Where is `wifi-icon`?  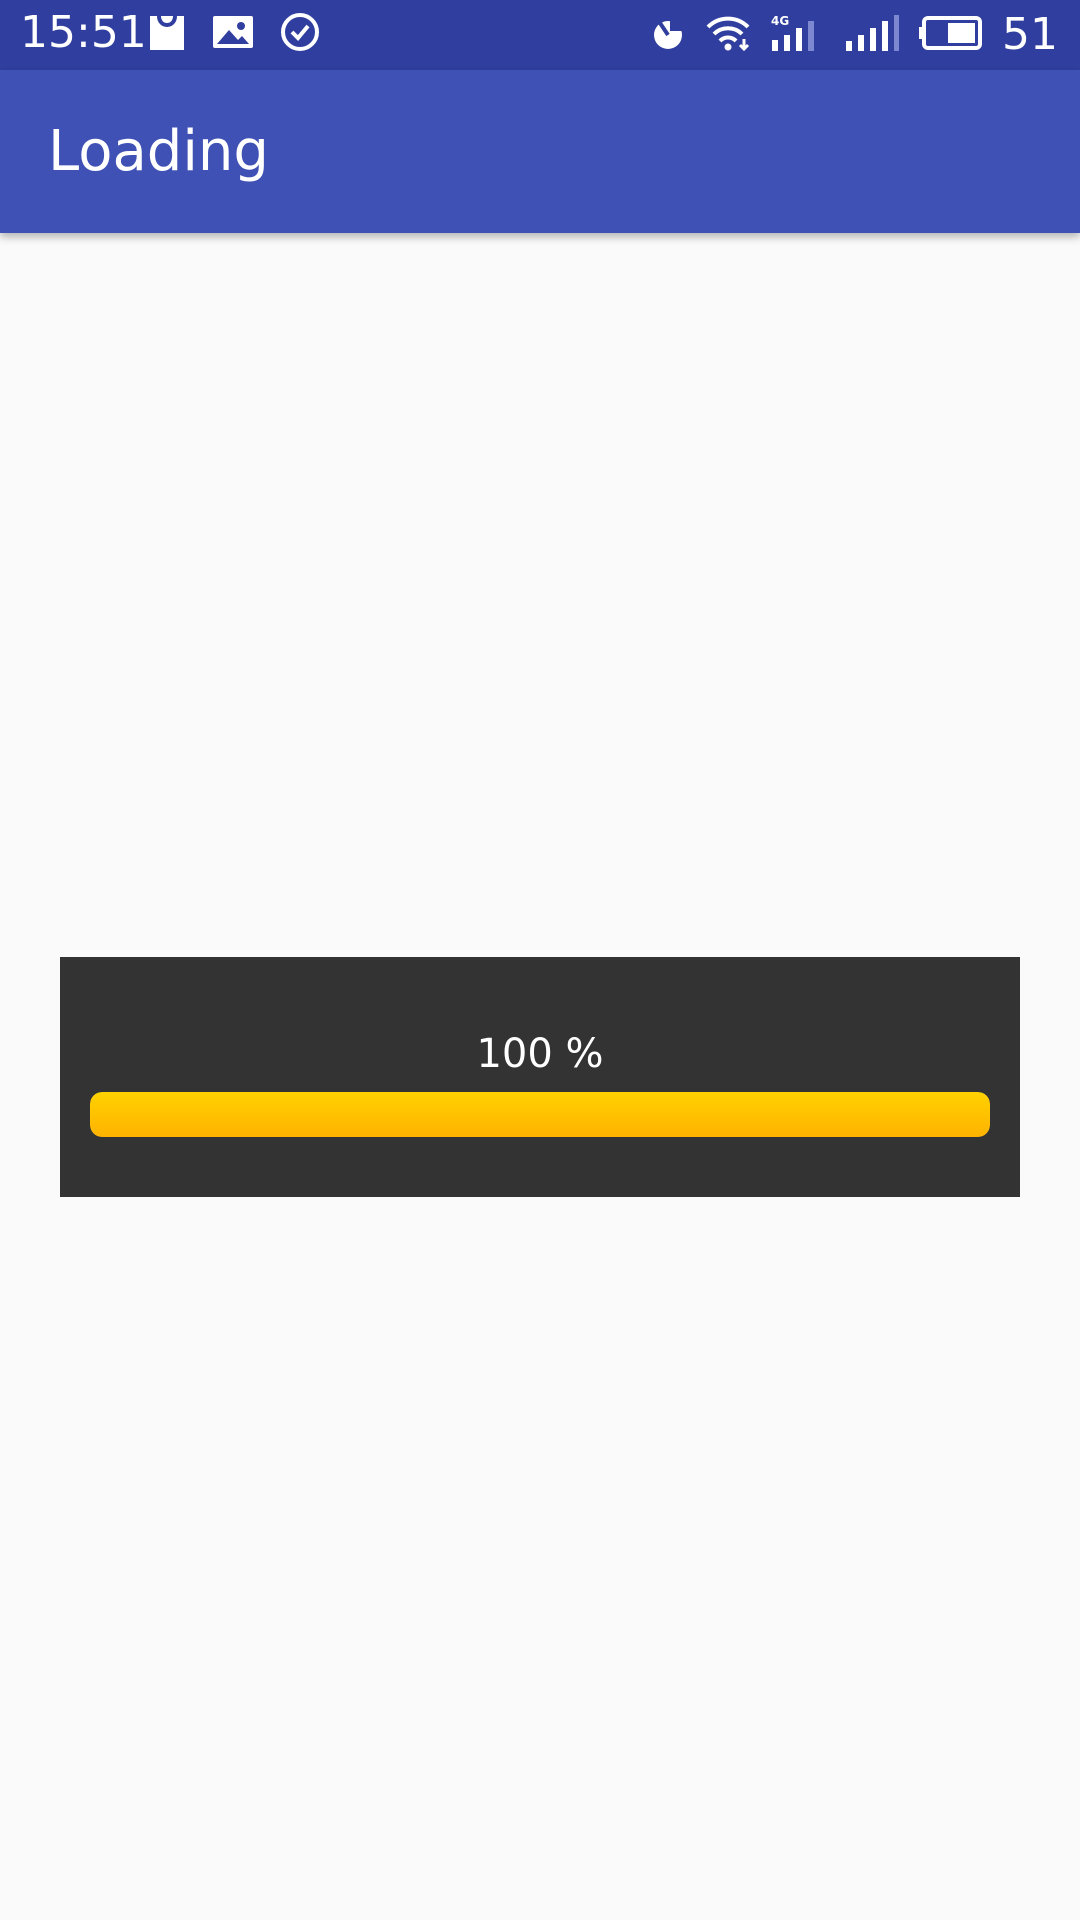 wifi-icon is located at coordinates (728, 35).